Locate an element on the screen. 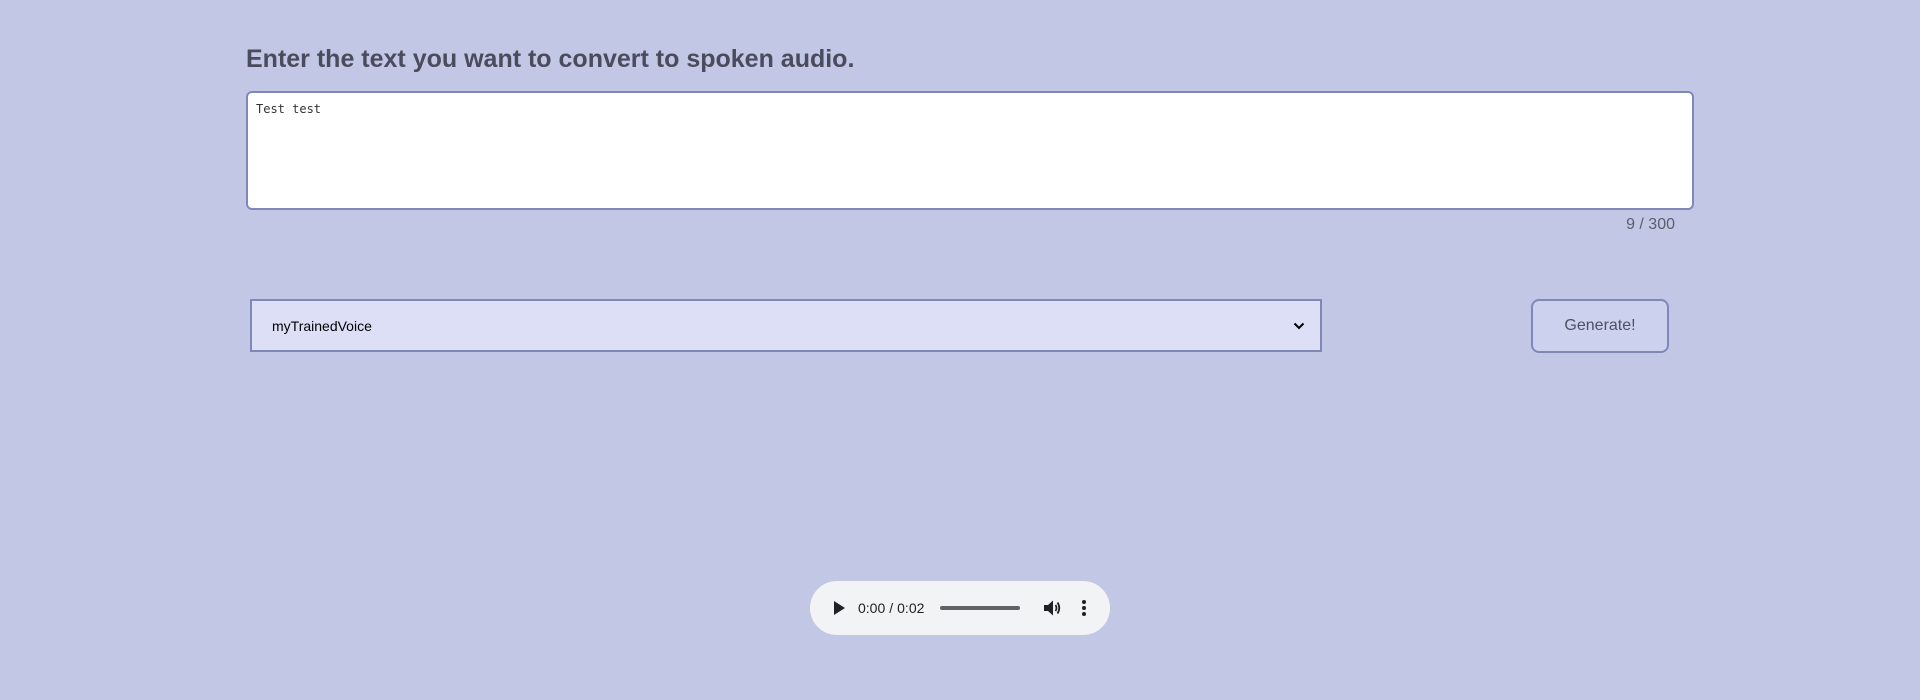 This screenshot has width=1920, height=700. audio-duration: 0:02 is located at coordinates (911, 608).